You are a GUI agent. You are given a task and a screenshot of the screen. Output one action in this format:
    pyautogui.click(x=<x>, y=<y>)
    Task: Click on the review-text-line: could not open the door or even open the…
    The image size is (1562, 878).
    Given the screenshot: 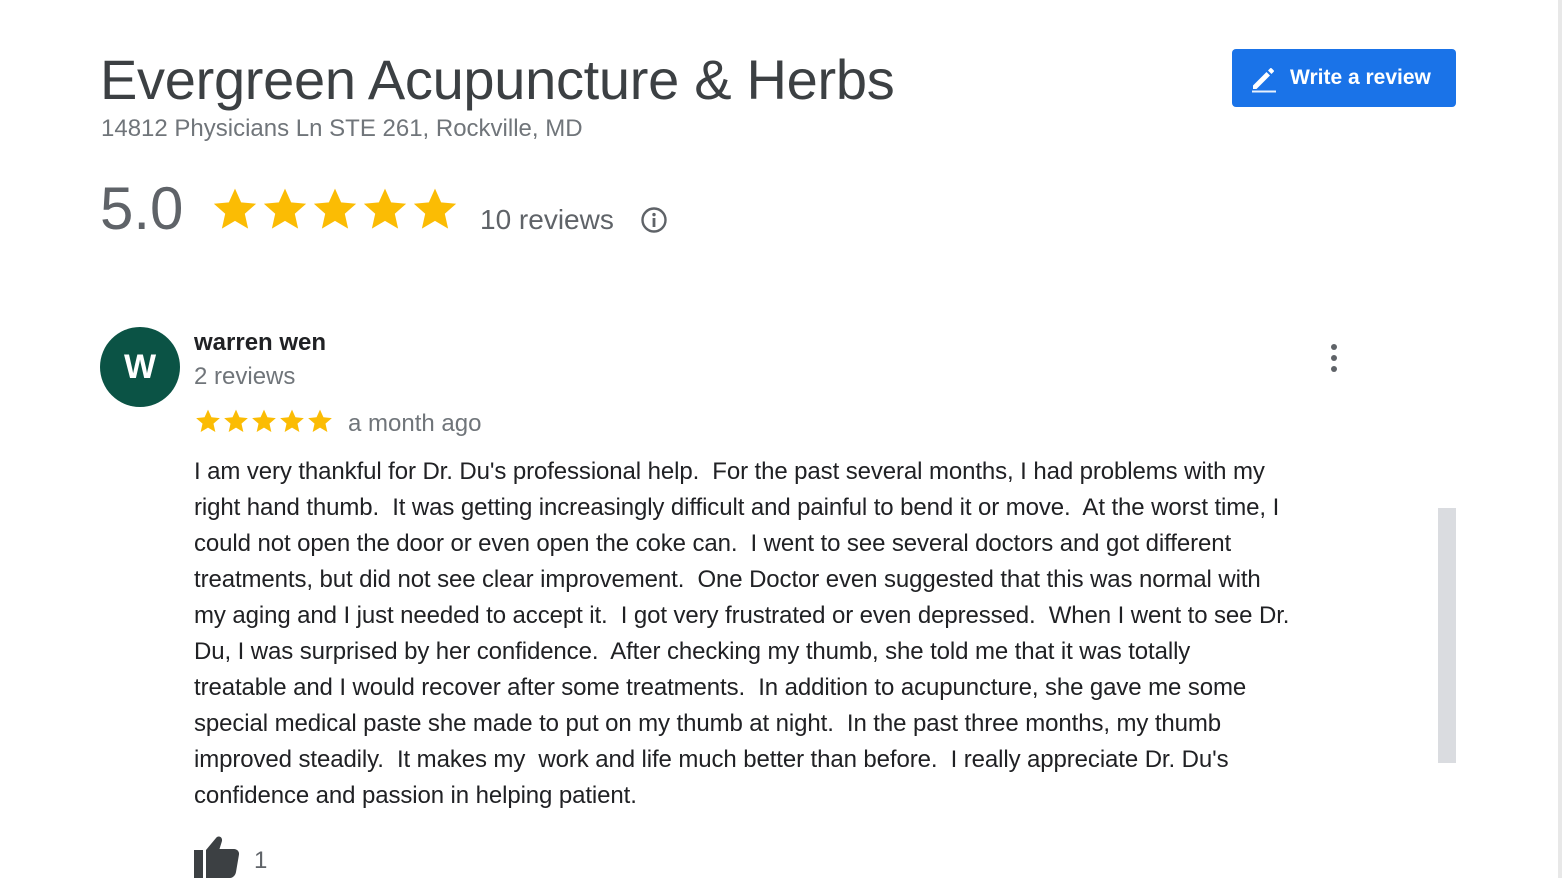 What is the action you would take?
    pyautogui.click(x=713, y=543)
    